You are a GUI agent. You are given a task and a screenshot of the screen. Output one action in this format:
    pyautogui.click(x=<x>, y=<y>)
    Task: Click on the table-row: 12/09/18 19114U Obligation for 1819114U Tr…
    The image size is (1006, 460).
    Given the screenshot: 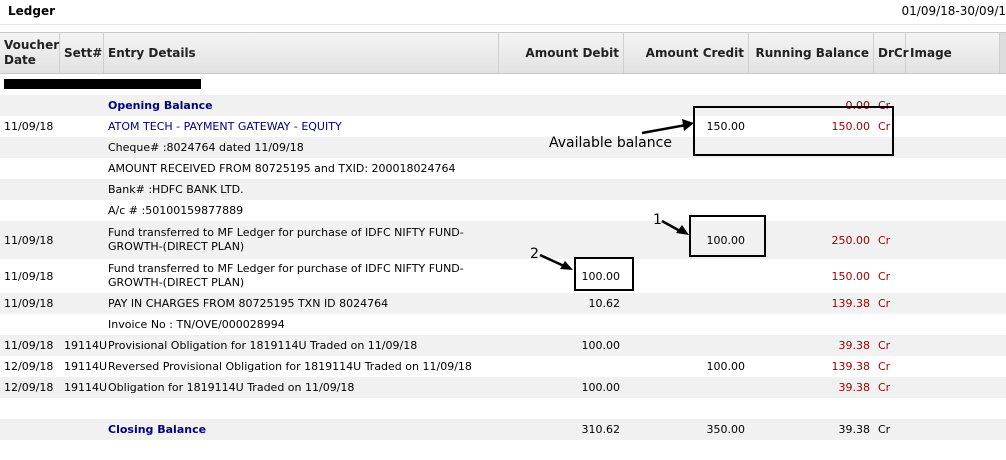 What is the action you would take?
    pyautogui.click(x=503, y=387)
    